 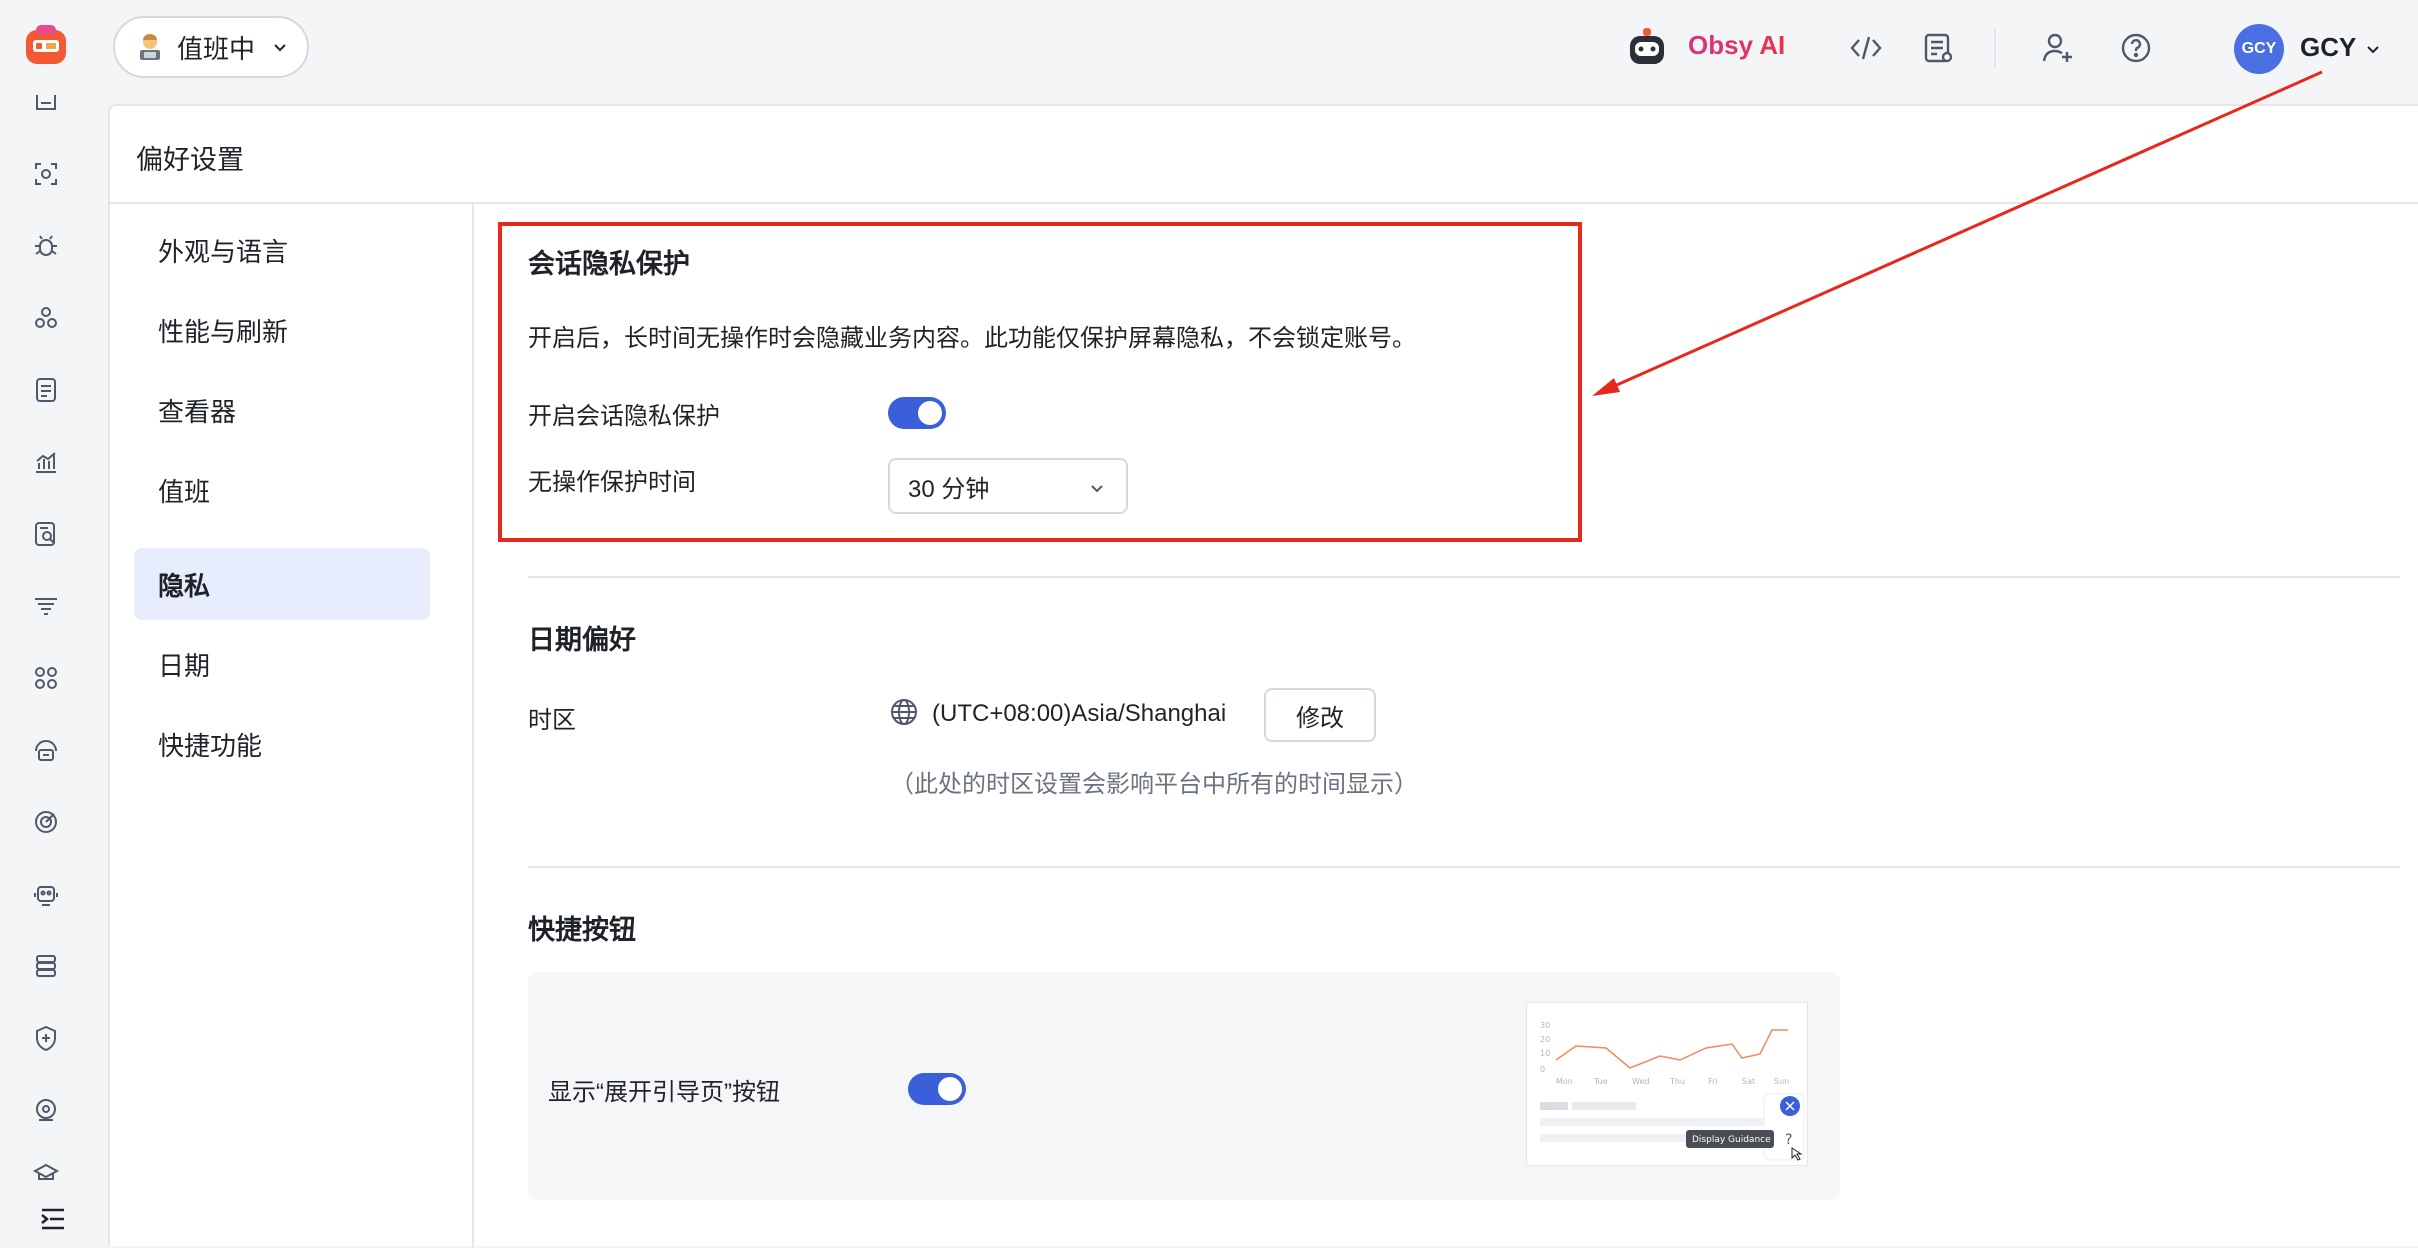 What do you see at coordinates (46, 606) in the screenshot?
I see `filter-lines-icon` at bounding box center [46, 606].